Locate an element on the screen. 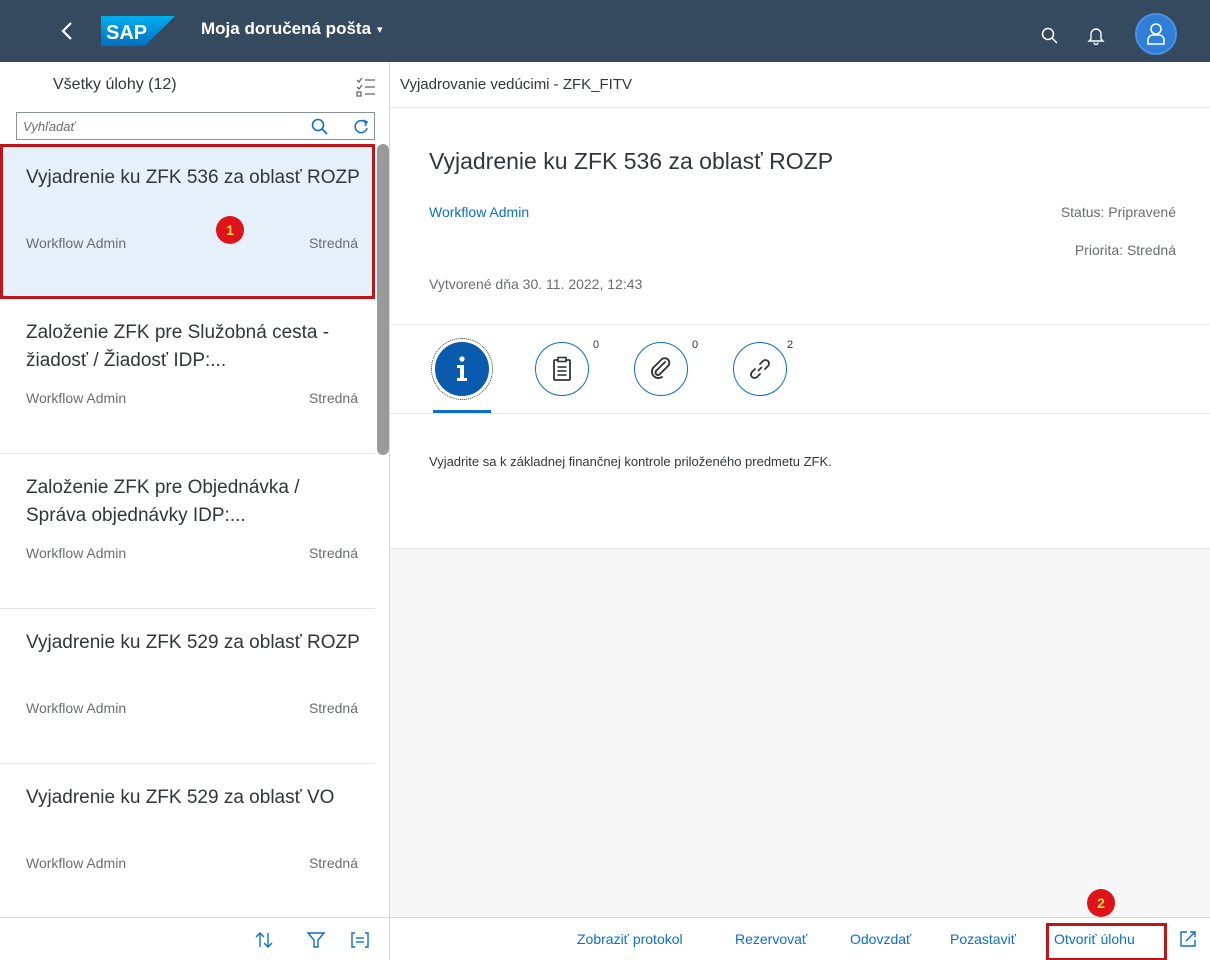 The image size is (1210, 960). detail-header-bar: Vyjadrovanie vedúcimi - ZFK_FITV is located at coordinates (800, 85).